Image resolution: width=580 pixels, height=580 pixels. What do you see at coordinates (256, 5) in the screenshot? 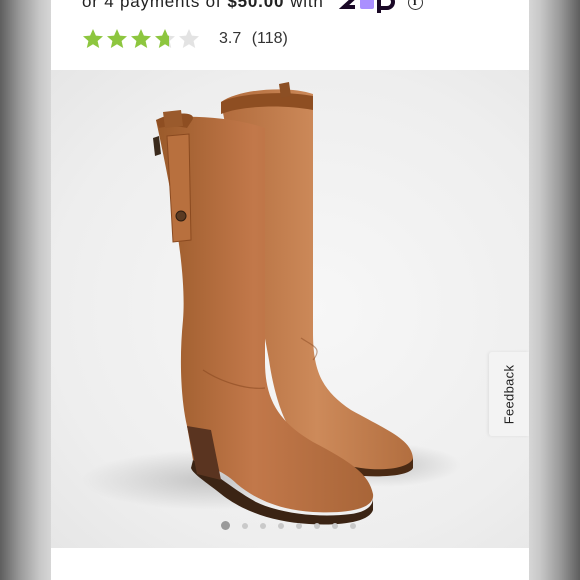
I see `installment-amount: $50.00` at bounding box center [256, 5].